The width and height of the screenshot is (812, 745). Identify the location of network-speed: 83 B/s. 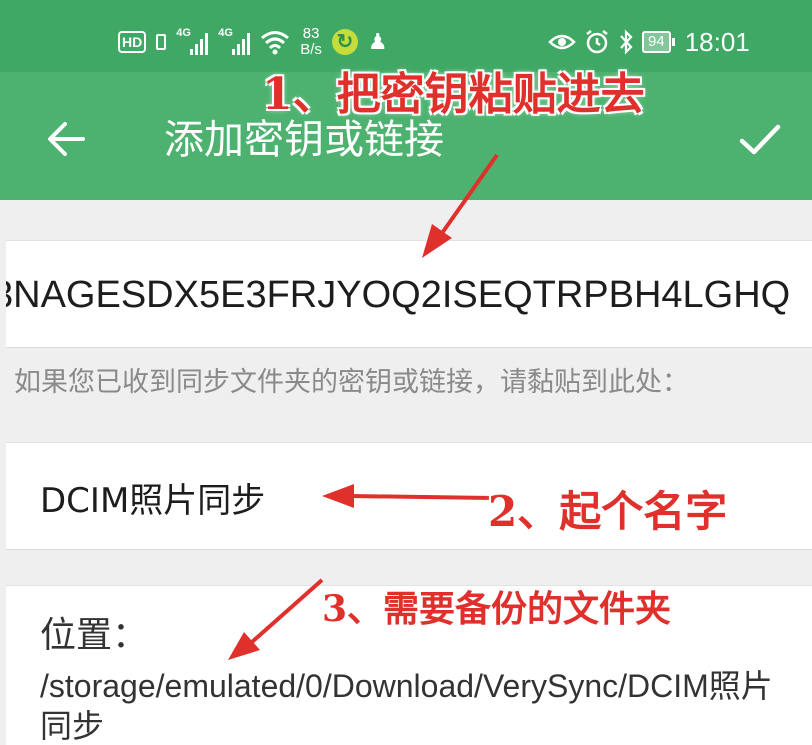
(311, 42).